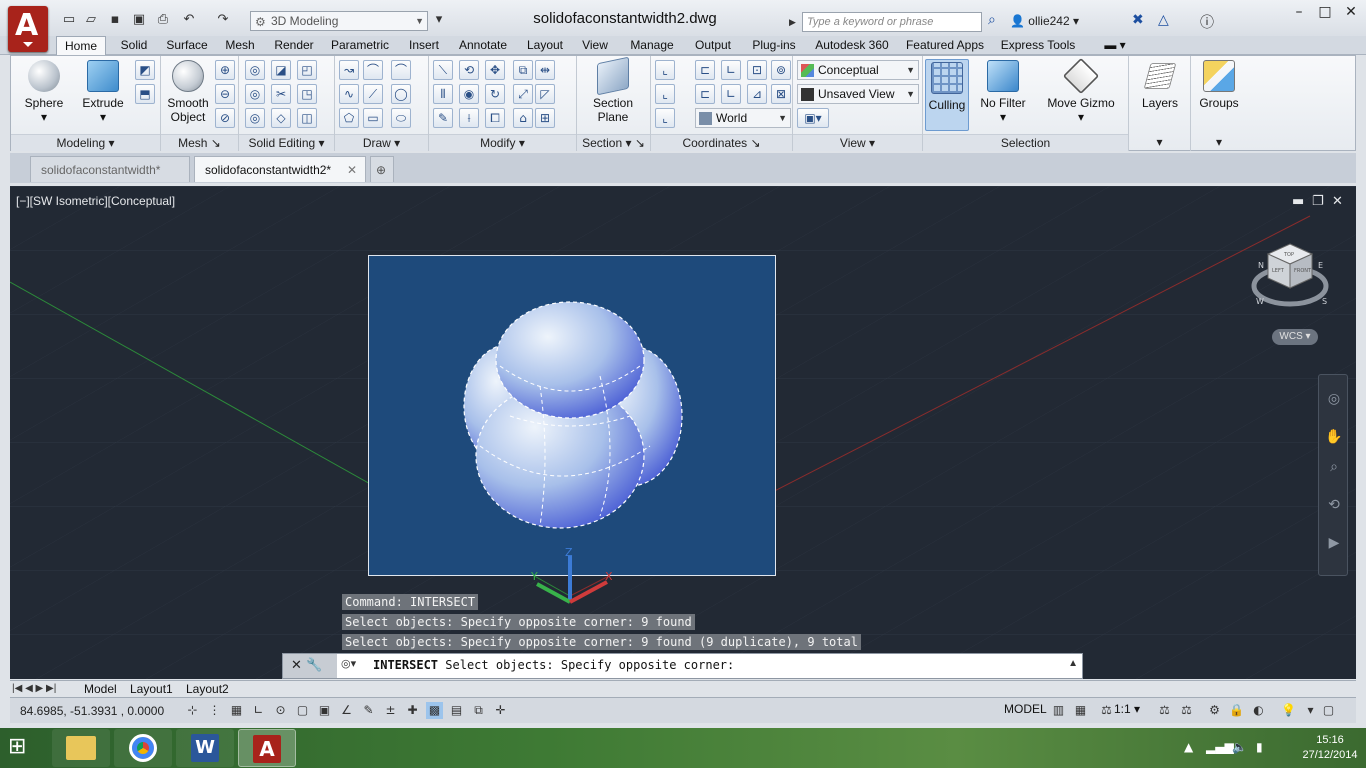  Describe the element at coordinates (1334, 468) in the screenshot. I see `zoom-icon: ⌕` at that location.